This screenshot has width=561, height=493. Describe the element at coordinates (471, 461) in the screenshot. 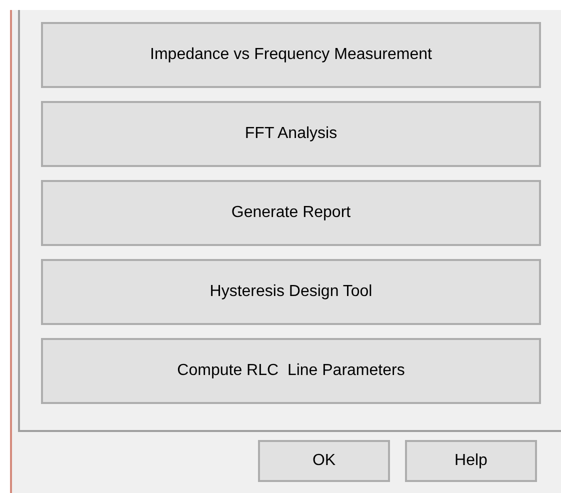

I see `help-button: Help` at that location.